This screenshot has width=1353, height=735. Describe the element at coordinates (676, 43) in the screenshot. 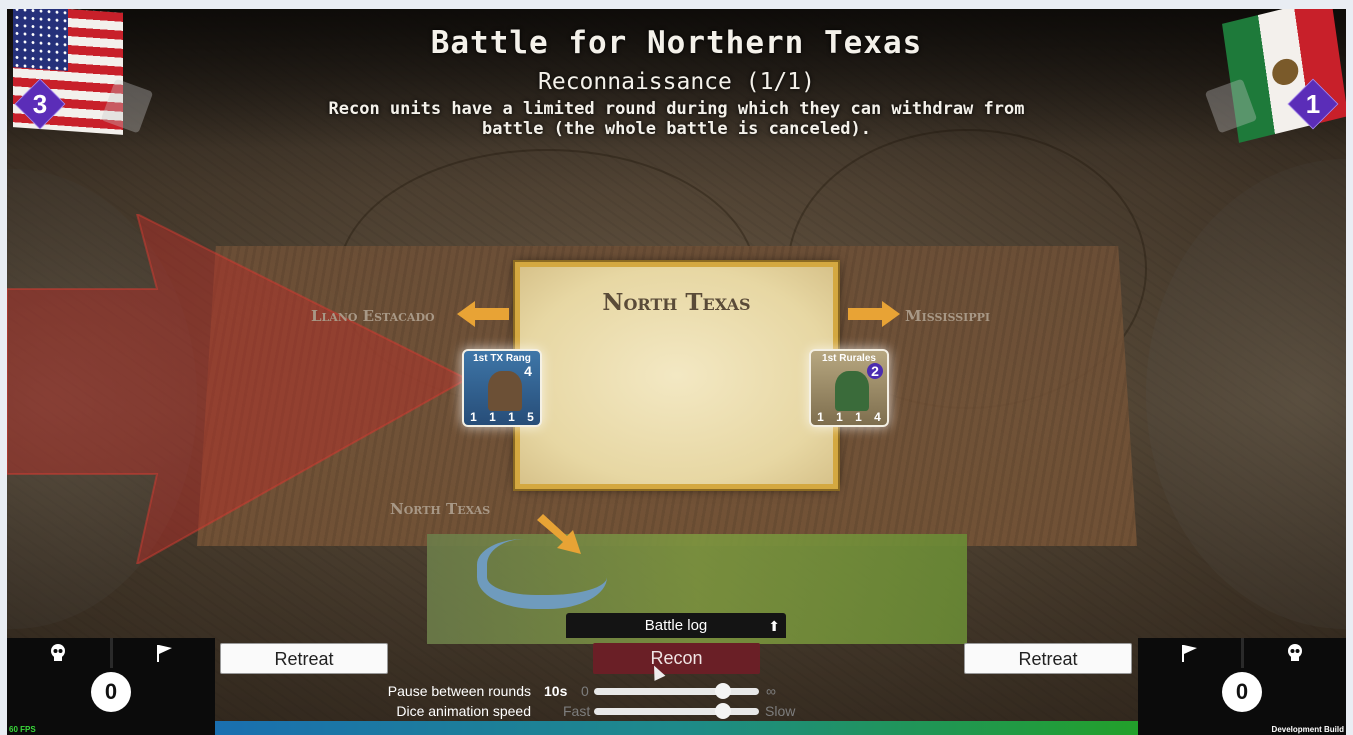

I see `battle-title: Battle for Northern Texas` at that location.